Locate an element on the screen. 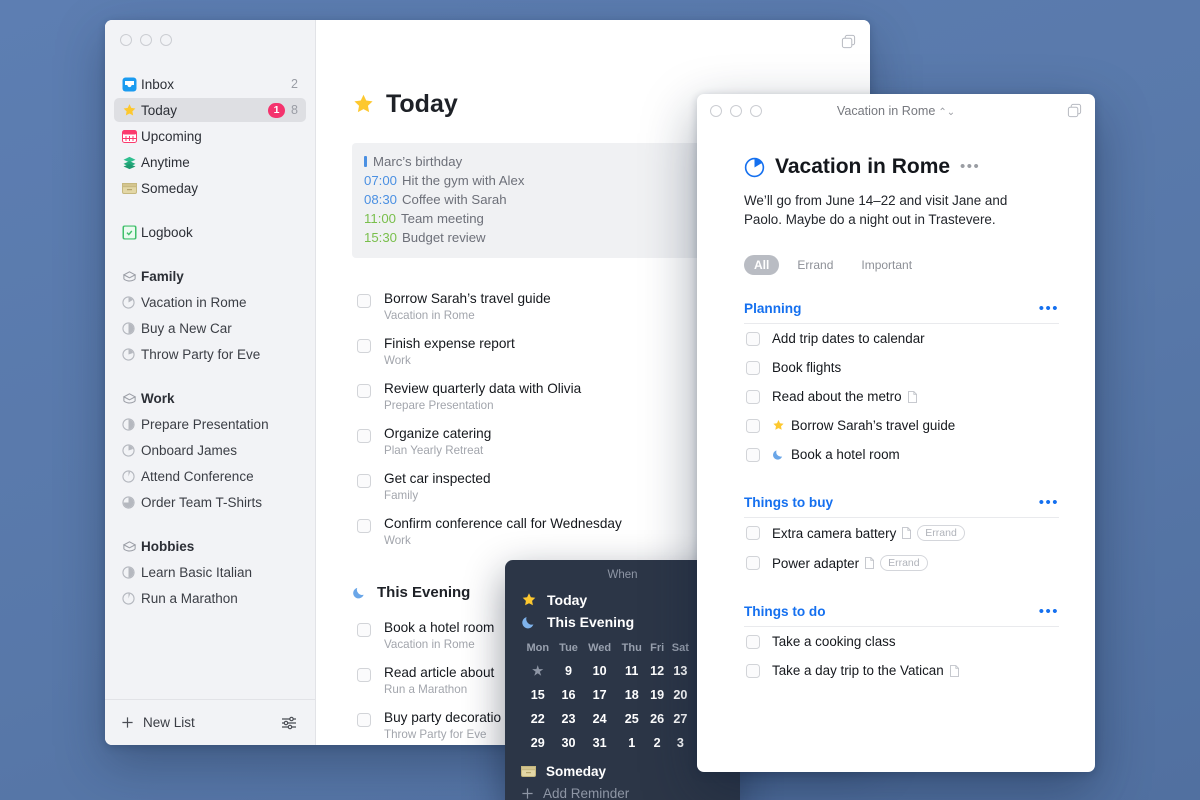 The image size is (1200, 800). calendar-day: 26 is located at coordinates (657, 719).